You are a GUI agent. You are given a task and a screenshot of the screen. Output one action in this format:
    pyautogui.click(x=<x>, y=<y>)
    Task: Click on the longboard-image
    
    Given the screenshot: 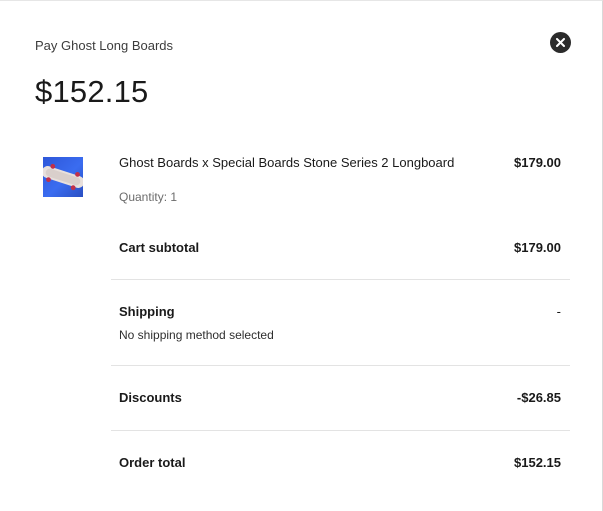 What is the action you would take?
    pyautogui.click(x=63, y=177)
    